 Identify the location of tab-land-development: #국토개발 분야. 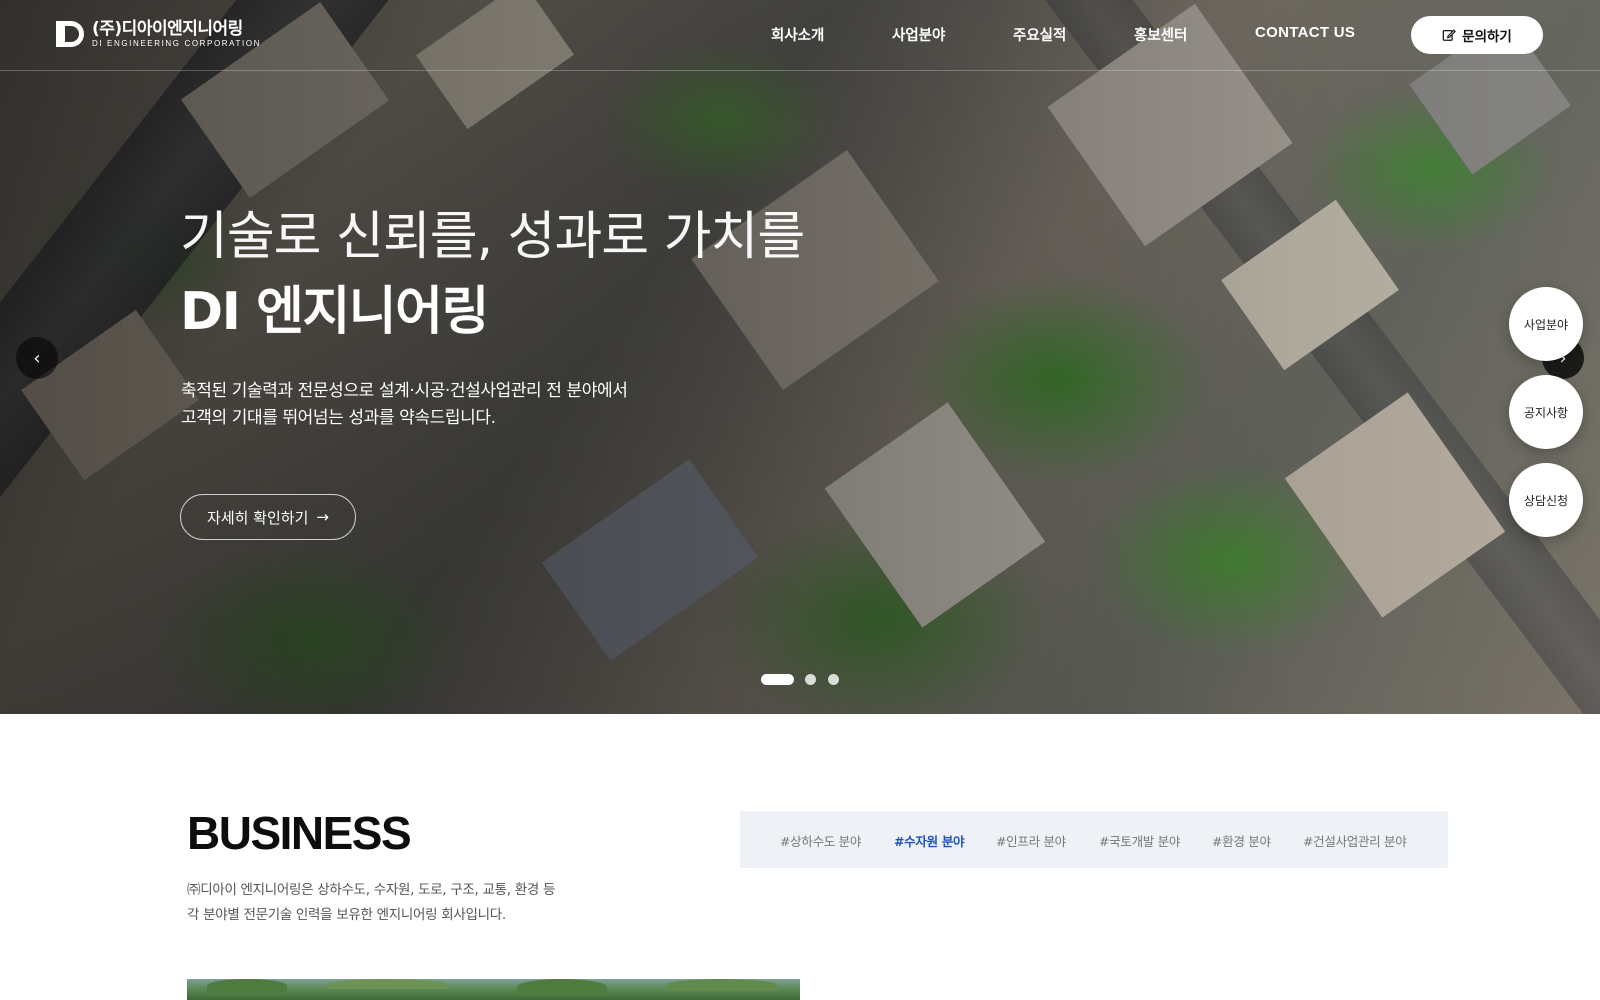
(1139, 840).